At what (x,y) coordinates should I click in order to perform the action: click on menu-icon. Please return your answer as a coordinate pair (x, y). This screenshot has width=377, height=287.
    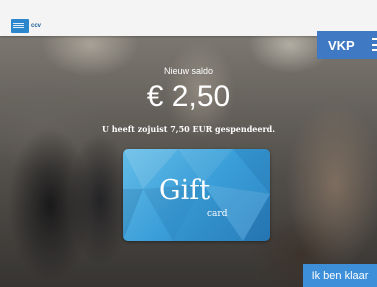
    Looking at the image, I should click on (374, 44).